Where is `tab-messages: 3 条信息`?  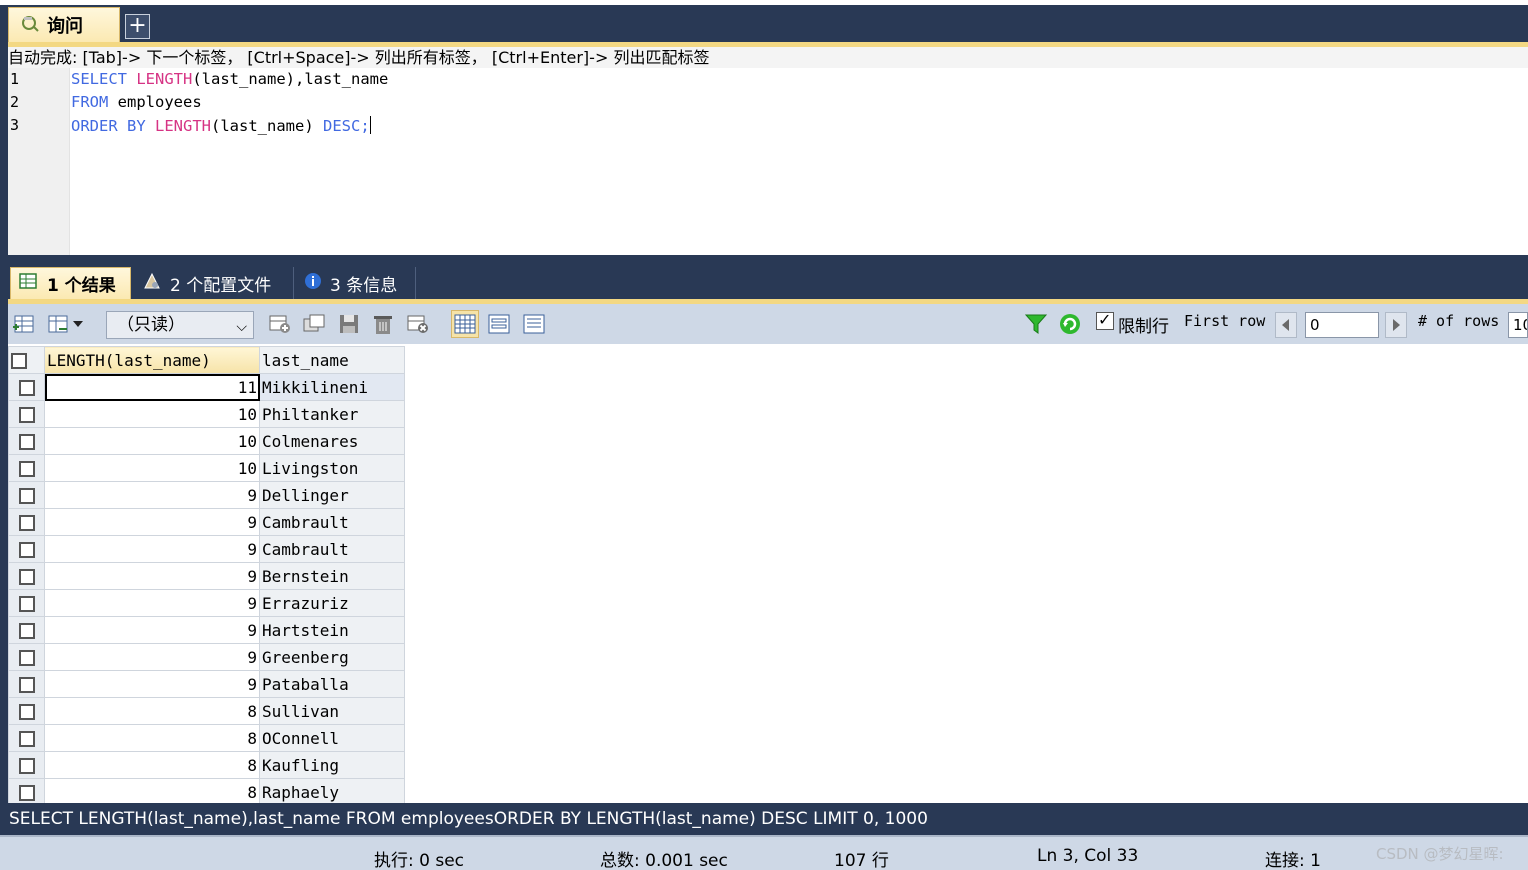 tab-messages: 3 条信息 is located at coordinates (356, 283).